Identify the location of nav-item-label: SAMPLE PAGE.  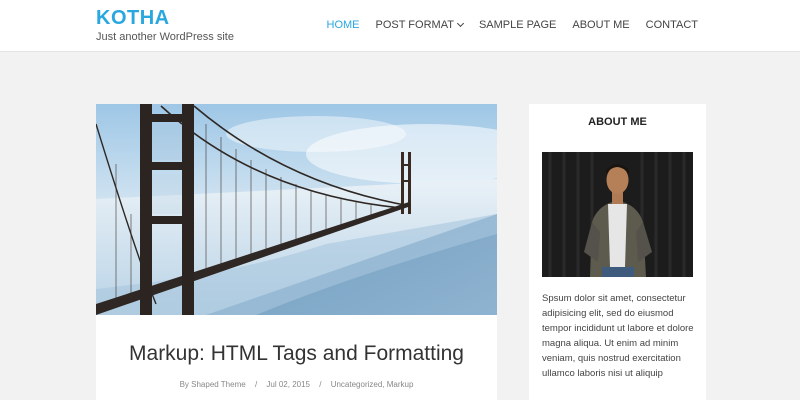
(517, 25).